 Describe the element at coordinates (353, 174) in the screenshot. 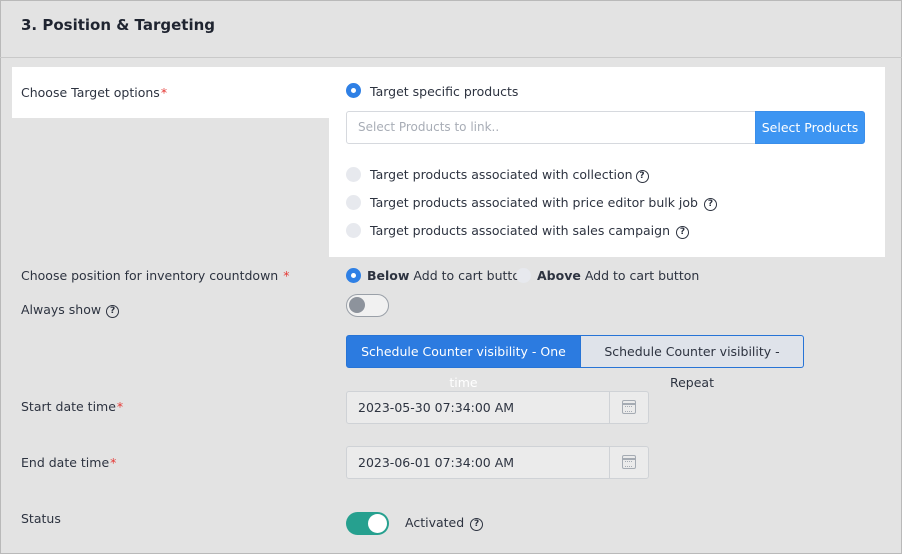

I see `radio-target-collection` at that location.